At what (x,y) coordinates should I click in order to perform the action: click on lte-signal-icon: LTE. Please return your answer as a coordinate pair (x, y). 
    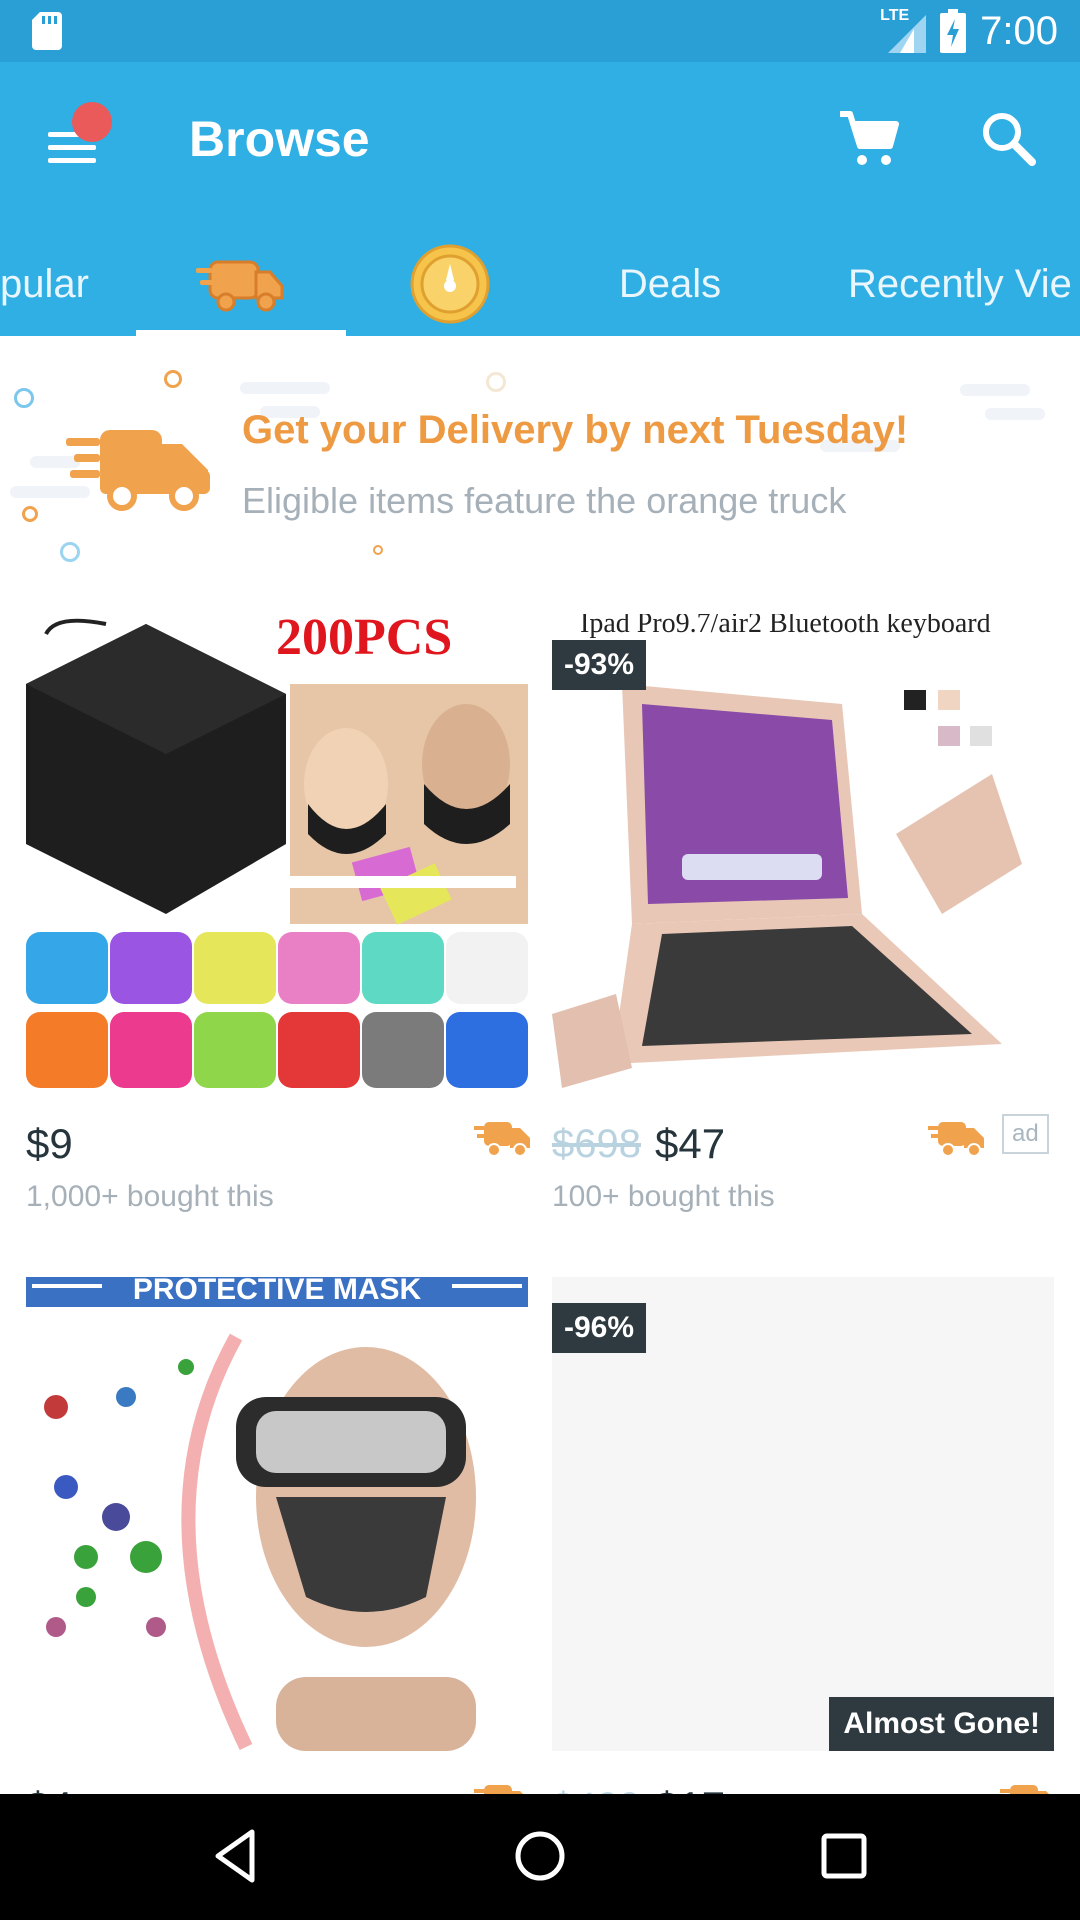
    Looking at the image, I should click on (903, 30).